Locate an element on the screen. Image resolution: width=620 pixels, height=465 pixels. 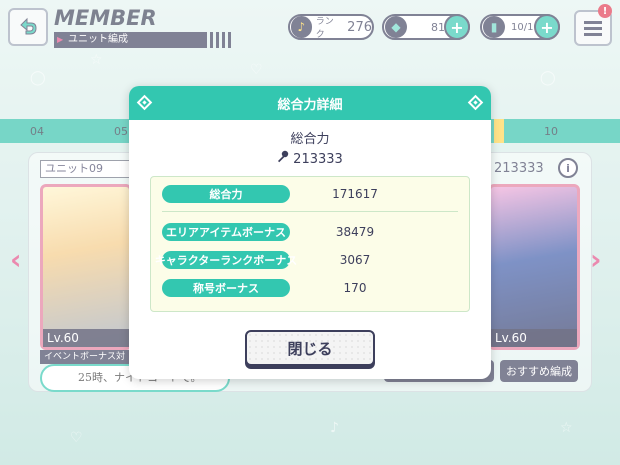
breakdown-label: 称号ボーナス is located at coordinates (226, 288).